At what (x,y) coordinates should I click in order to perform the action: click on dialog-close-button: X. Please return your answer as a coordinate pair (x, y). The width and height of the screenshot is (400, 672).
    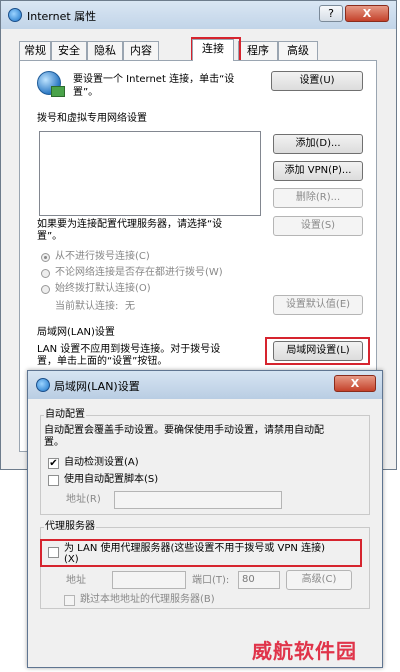
    Looking at the image, I should click on (355, 383).